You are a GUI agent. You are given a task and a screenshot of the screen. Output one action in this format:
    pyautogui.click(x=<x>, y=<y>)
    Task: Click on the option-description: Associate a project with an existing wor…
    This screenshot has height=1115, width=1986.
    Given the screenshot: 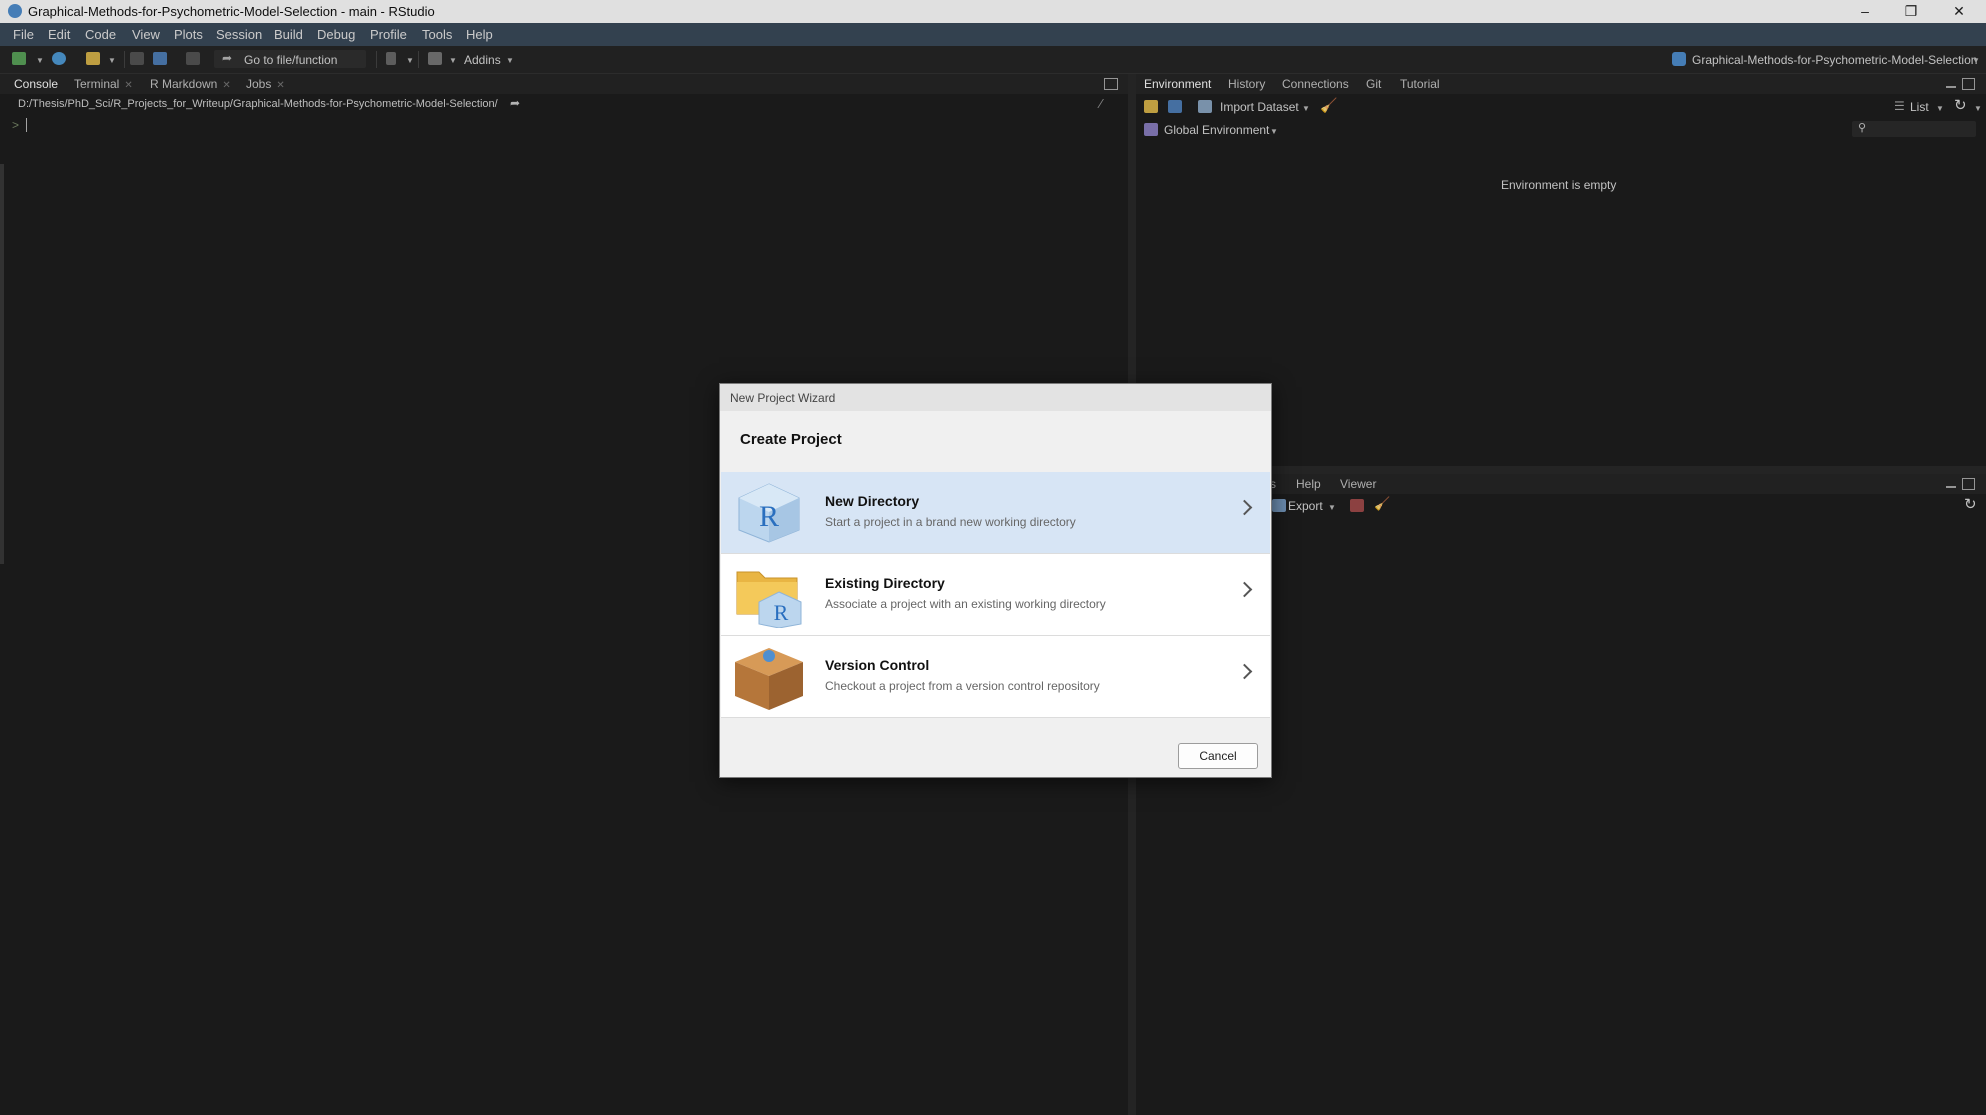 What is the action you would take?
    pyautogui.click(x=965, y=604)
    